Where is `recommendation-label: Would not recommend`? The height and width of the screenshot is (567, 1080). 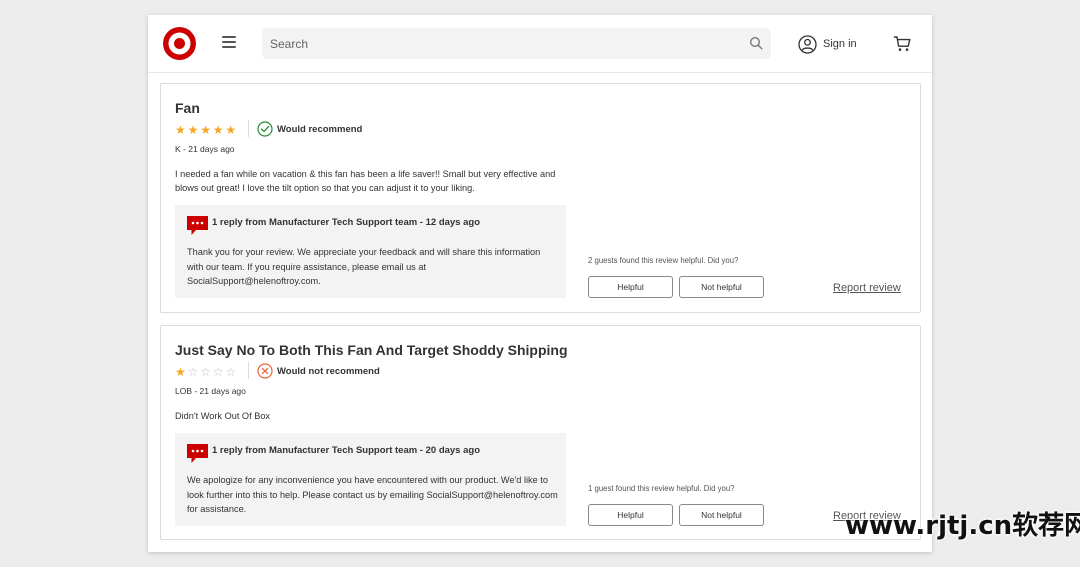 recommendation-label: Would not recommend is located at coordinates (328, 371).